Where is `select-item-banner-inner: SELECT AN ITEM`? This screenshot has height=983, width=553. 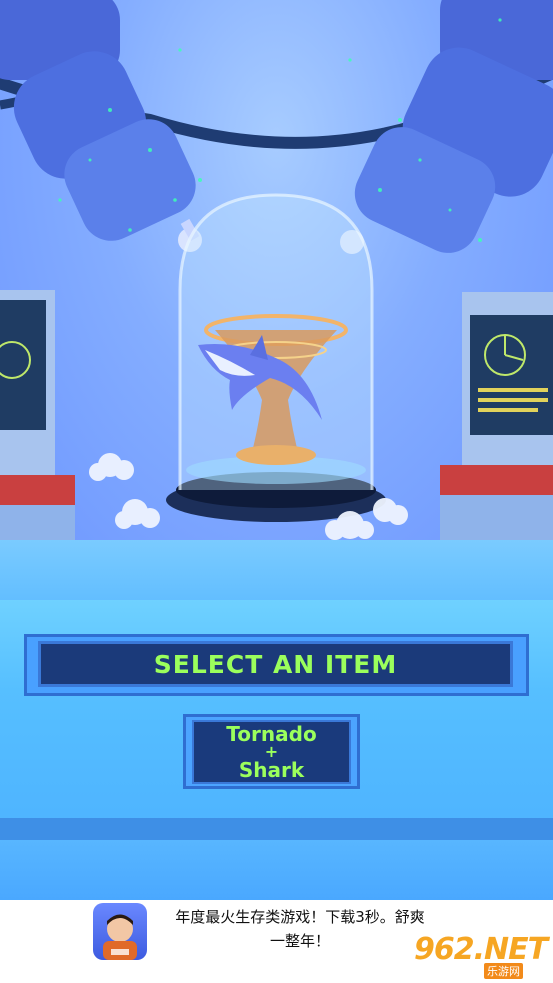 select-item-banner-inner: SELECT AN ITEM is located at coordinates (275, 664).